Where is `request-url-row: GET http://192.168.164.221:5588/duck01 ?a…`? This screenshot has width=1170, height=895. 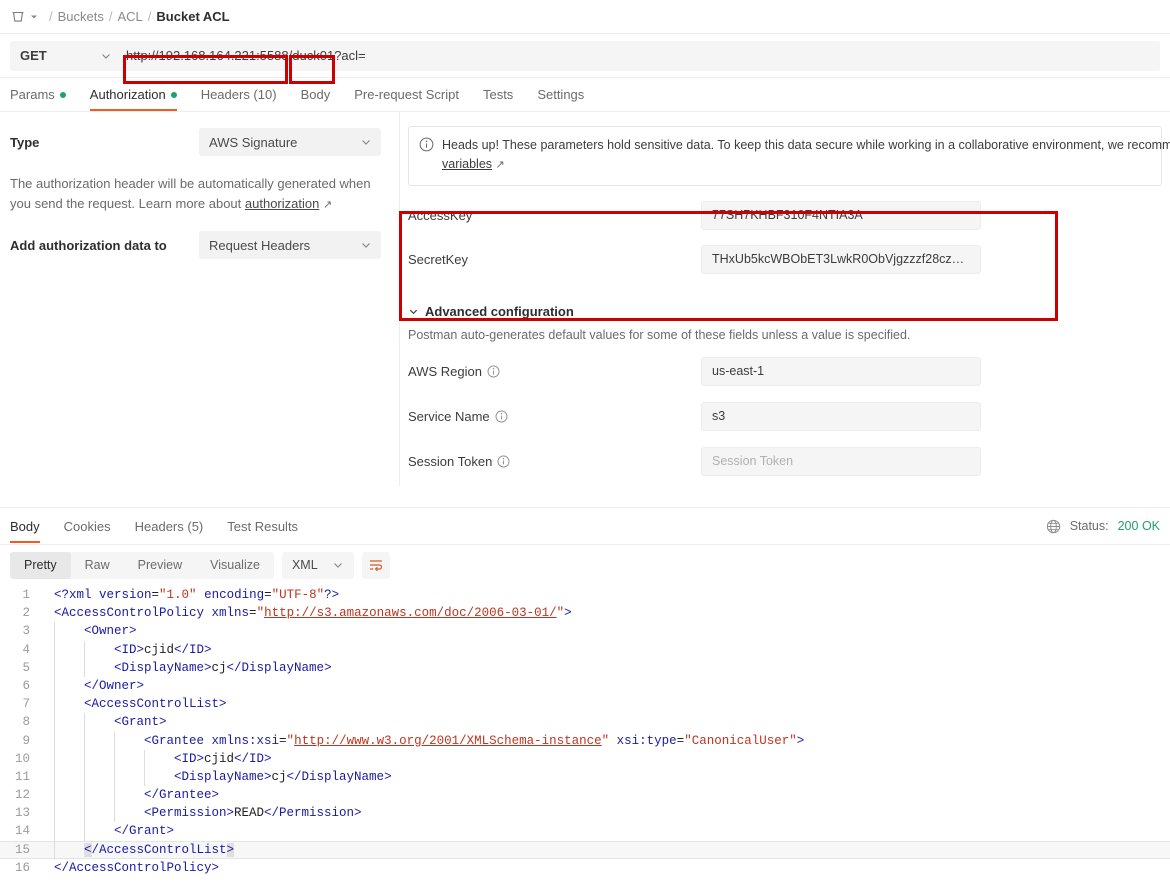
request-url-row: GET http://192.168.164.221:5588/duck01 ?a… is located at coordinates (585, 56).